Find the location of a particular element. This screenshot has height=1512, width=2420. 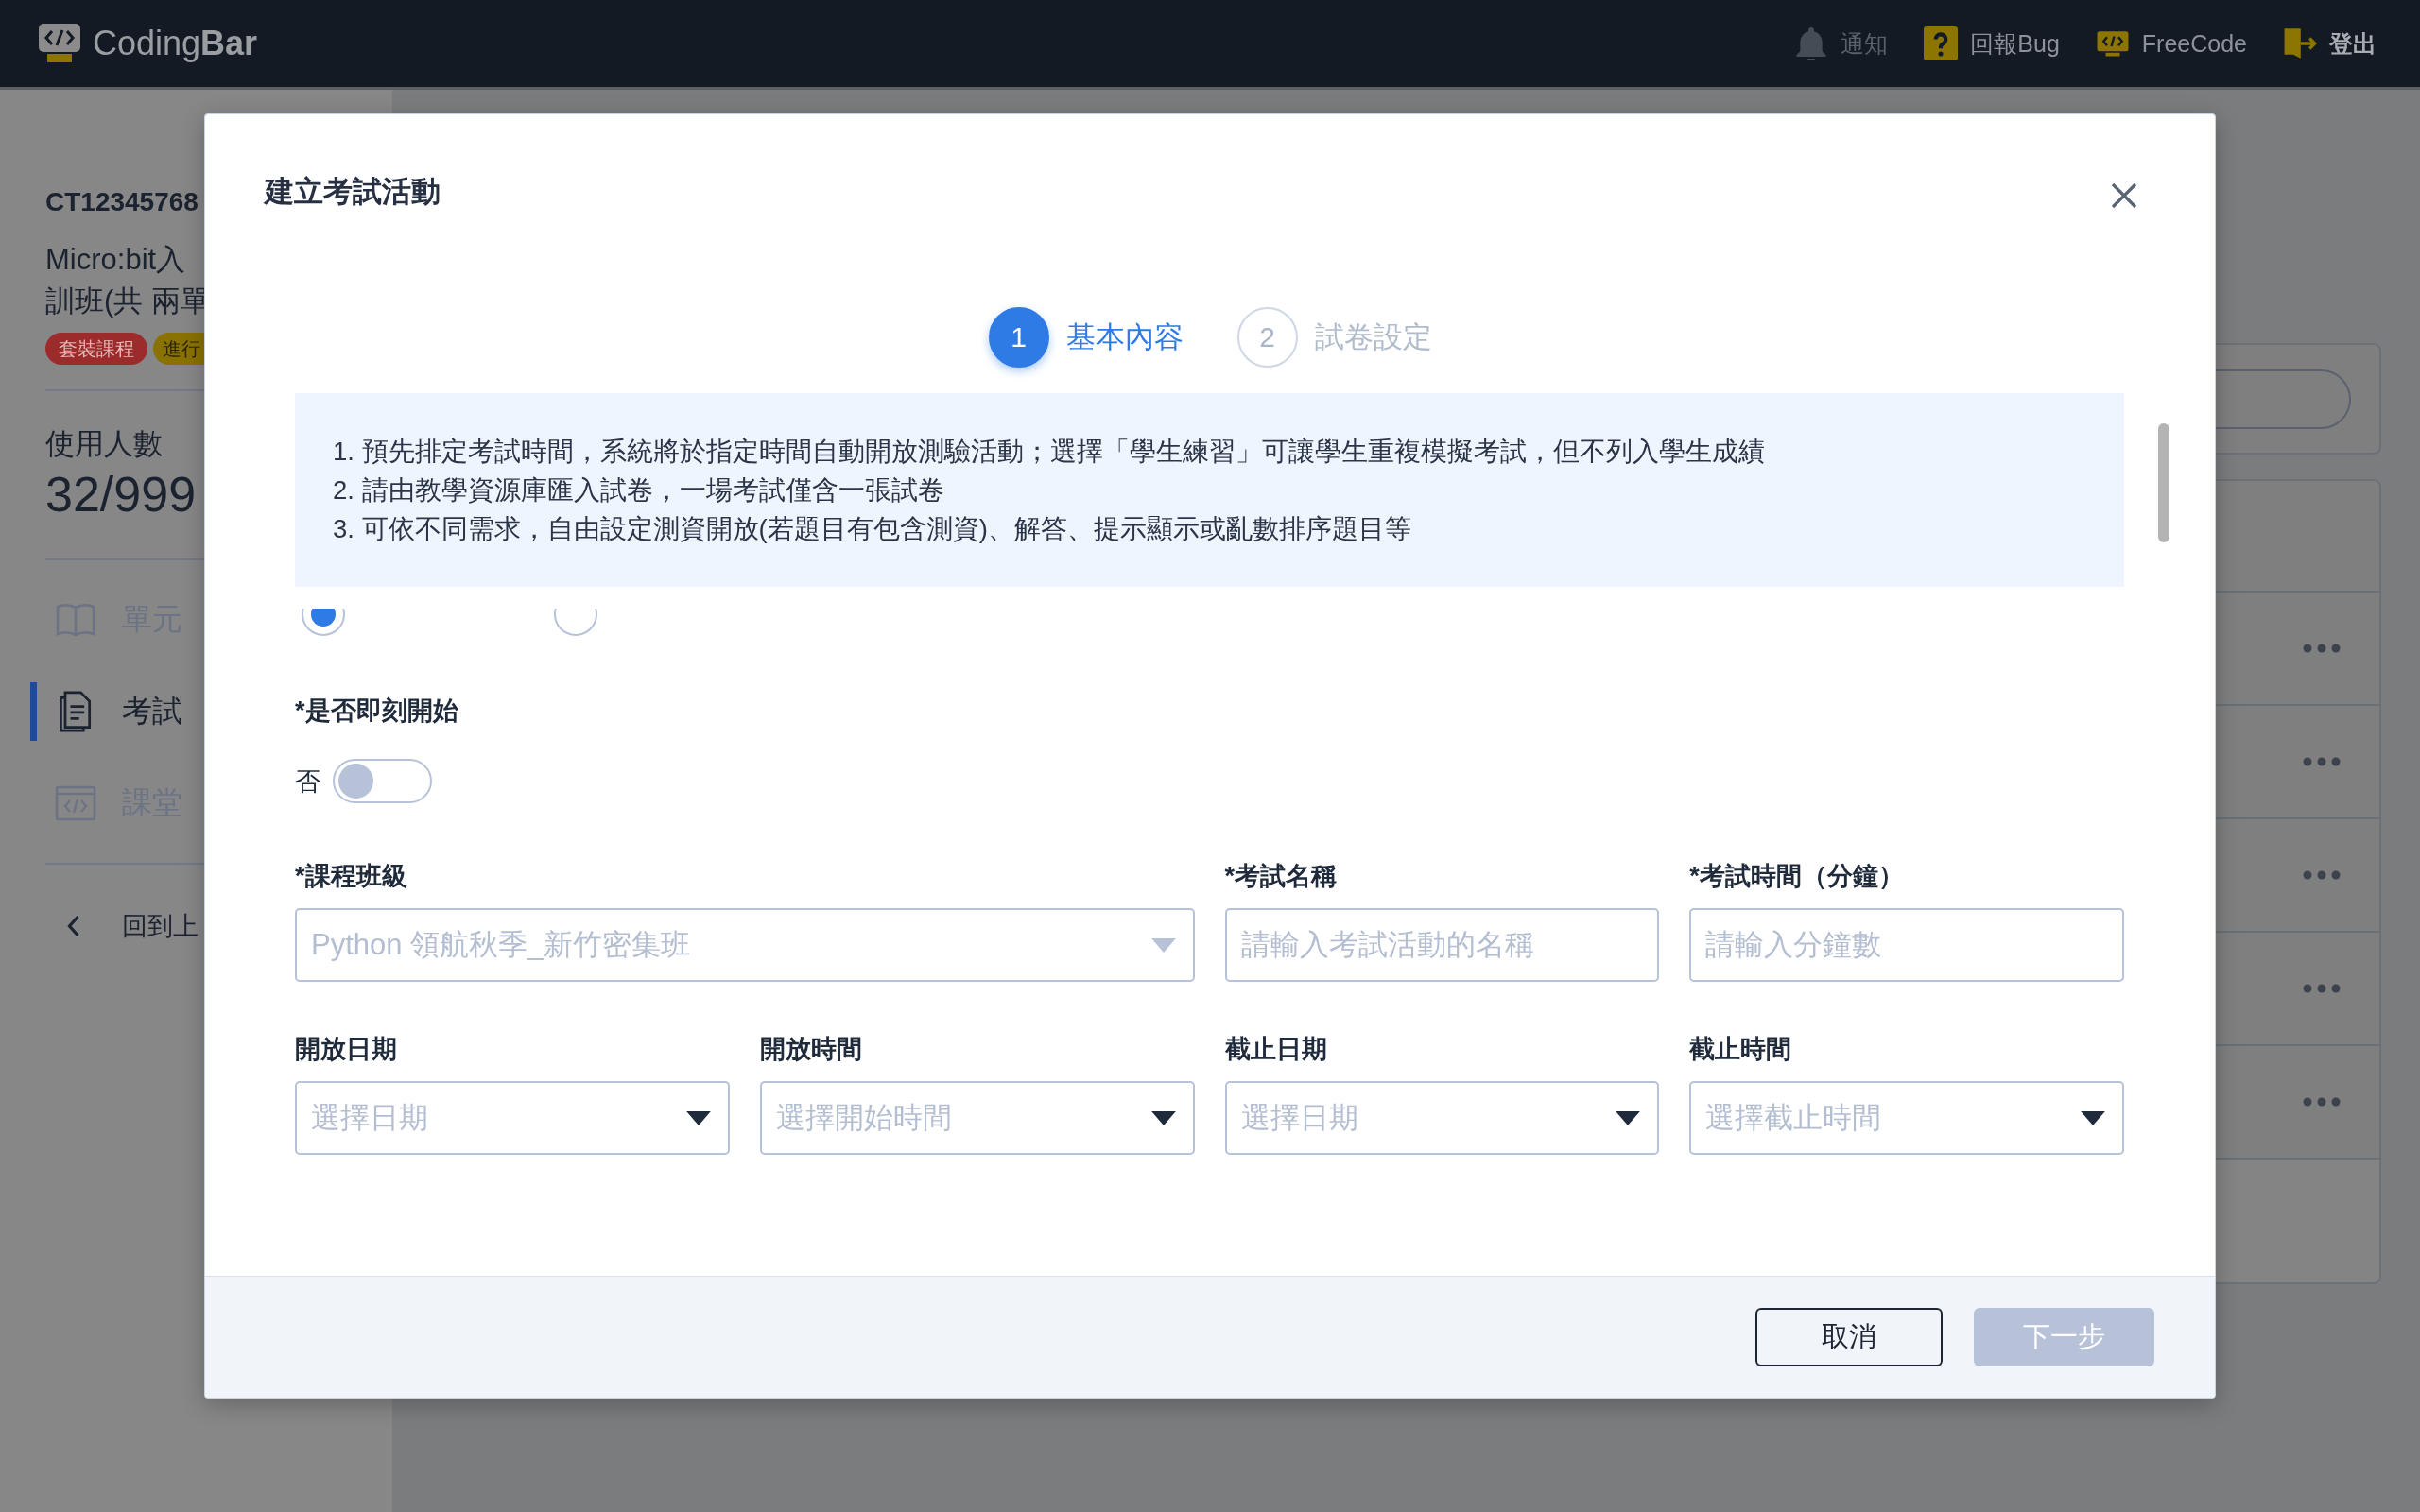

step-number: 1 is located at coordinates (1019, 337).